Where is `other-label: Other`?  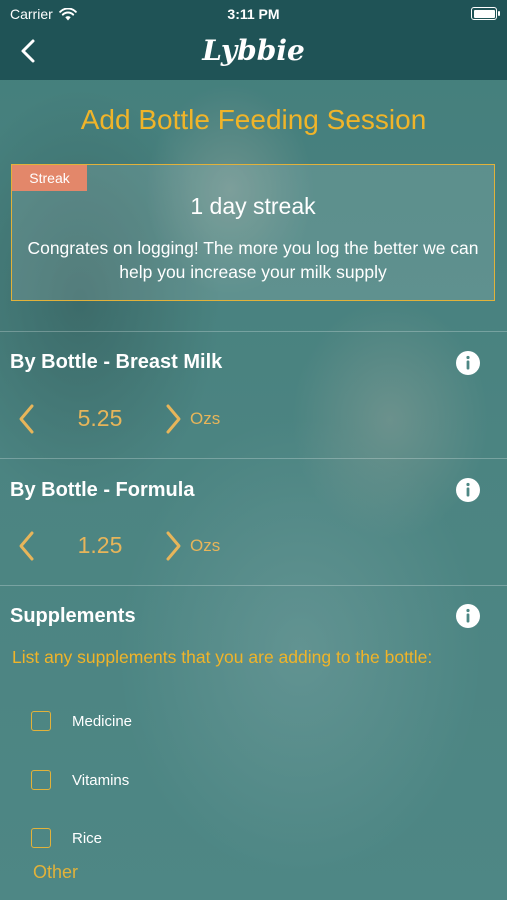
other-label: Other is located at coordinates (55, 872).